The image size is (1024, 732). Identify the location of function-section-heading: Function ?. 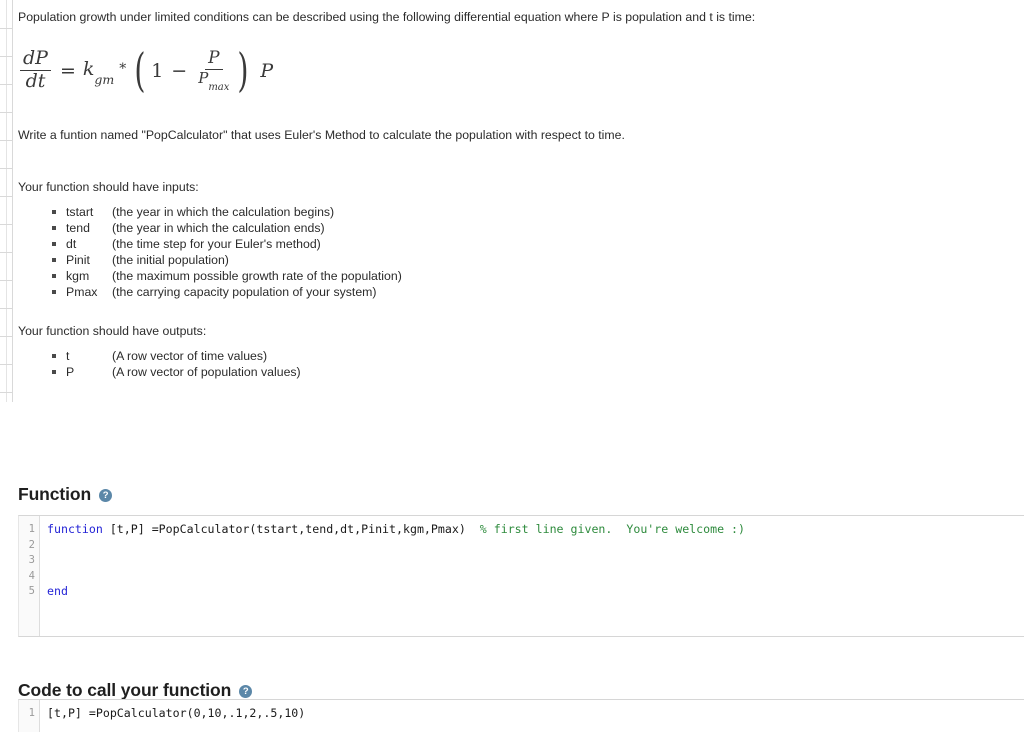
(521, 494).